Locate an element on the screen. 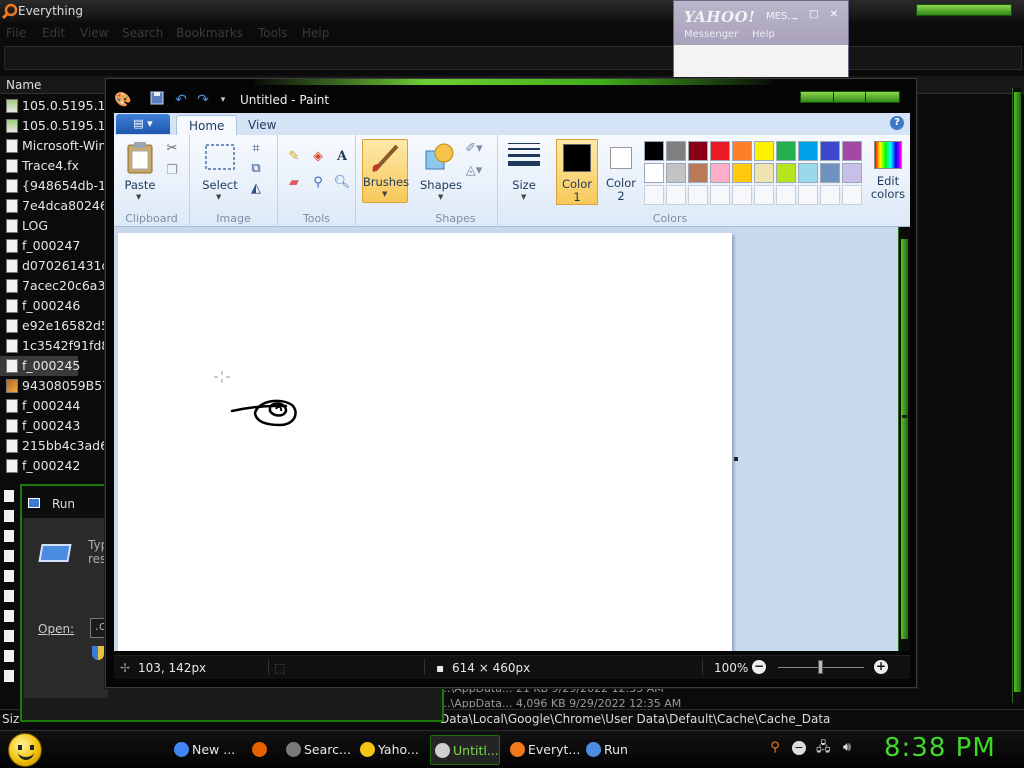  mute-tray-icon: − is located at coordinates (799, 748).